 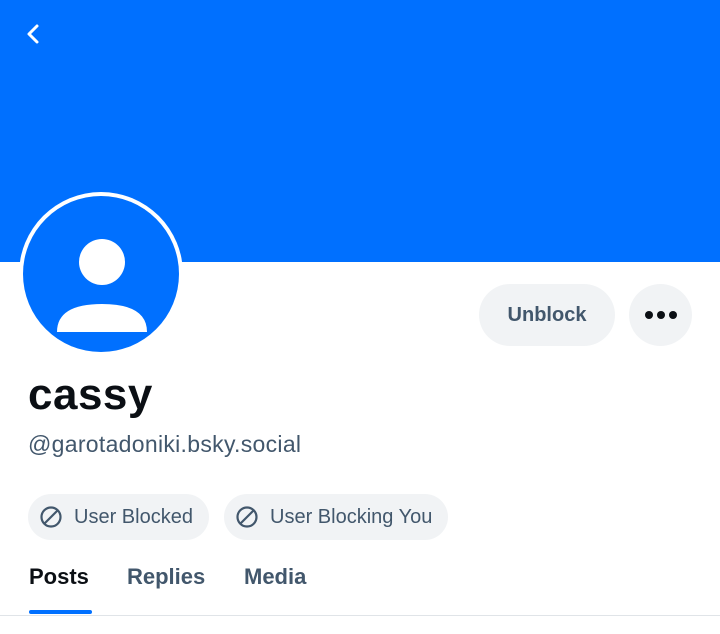 I want to click on user-blocked-badge: User Blocked, so click(x=118, y=517).